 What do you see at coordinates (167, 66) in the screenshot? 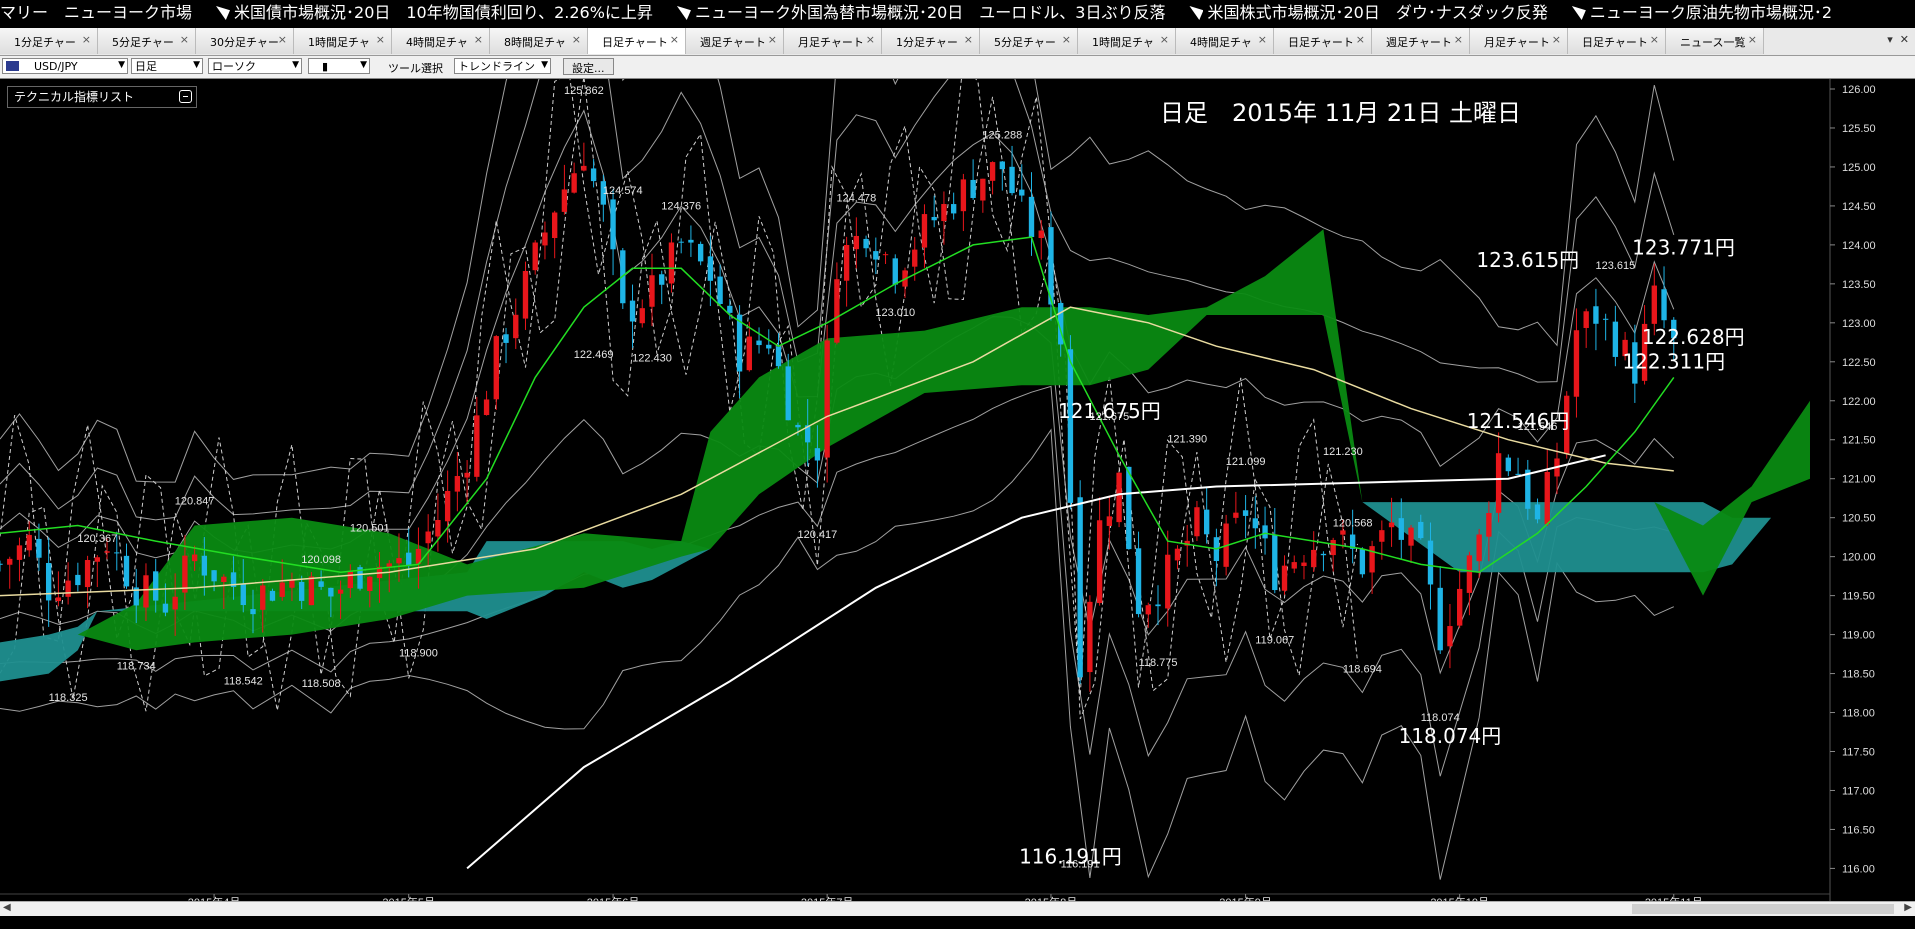
I see `period-select: 日足 ▼` at bounding box center [167, 66].